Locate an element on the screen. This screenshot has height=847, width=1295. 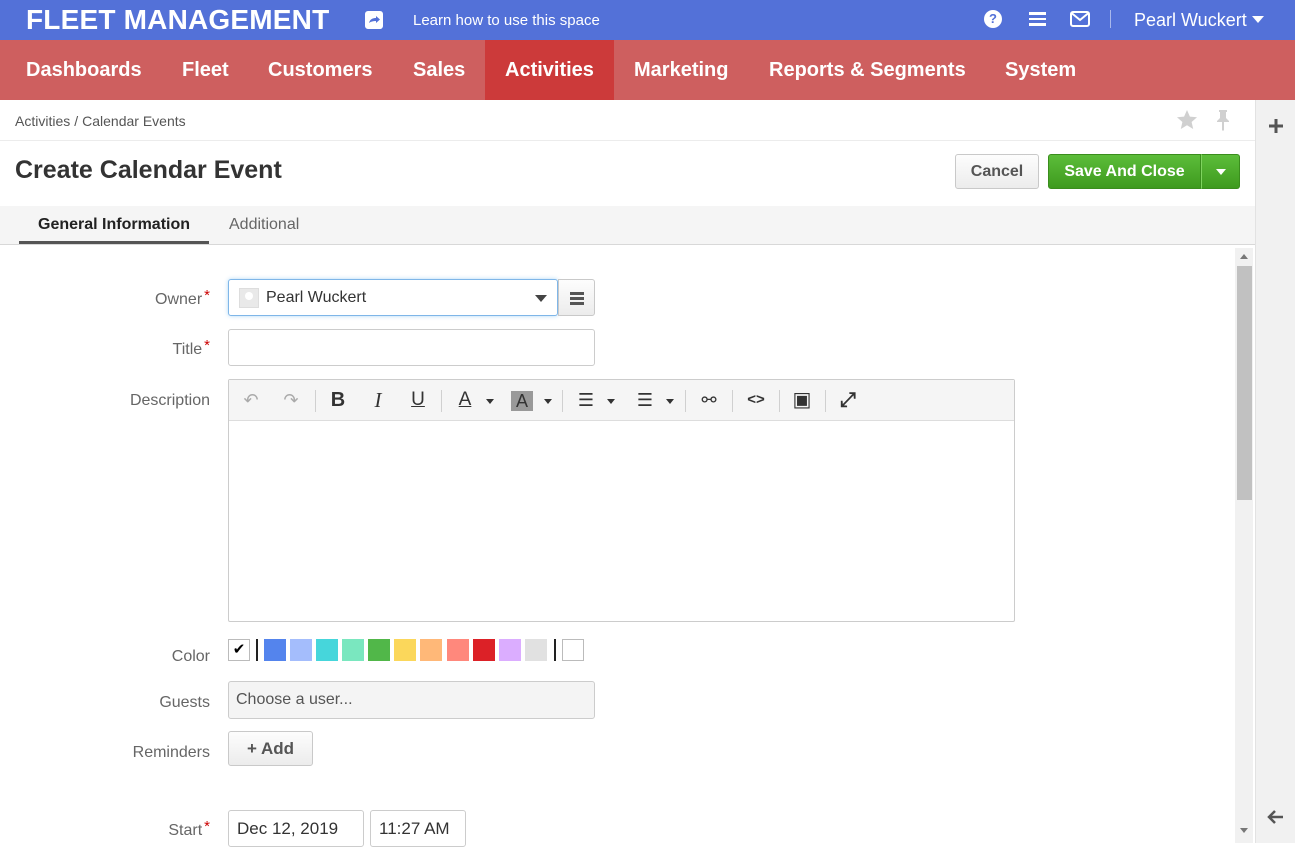
nav-item-reports-segments: Reports & Segments is located at coordinates (867, 70).